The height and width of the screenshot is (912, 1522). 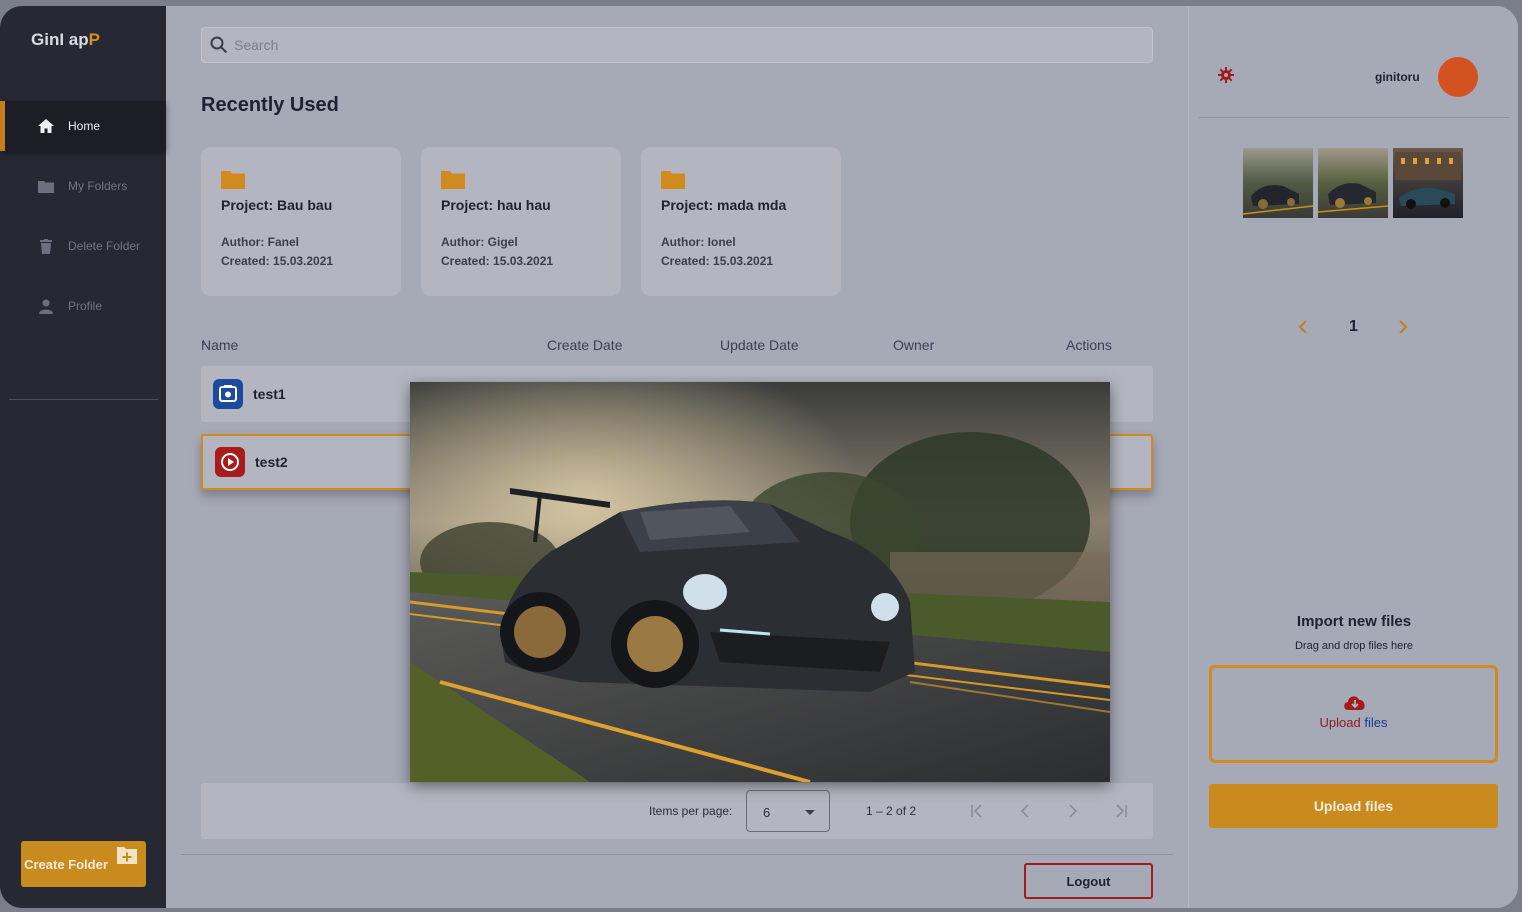 What do you see at coordinates (698, 242) in the screenshot?
I see `project-author: Author: Ionel` at bounding box center [698, 242].